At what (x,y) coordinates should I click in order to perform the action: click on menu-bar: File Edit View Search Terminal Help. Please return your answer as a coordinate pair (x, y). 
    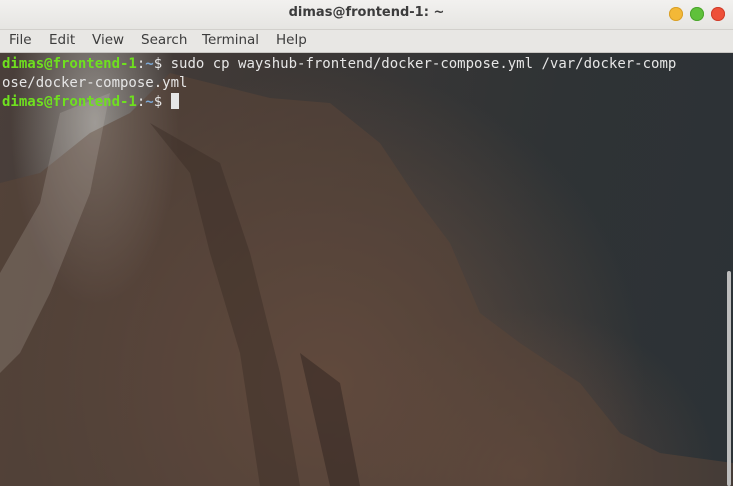
    Looking at the image, I should click on (366, 41).